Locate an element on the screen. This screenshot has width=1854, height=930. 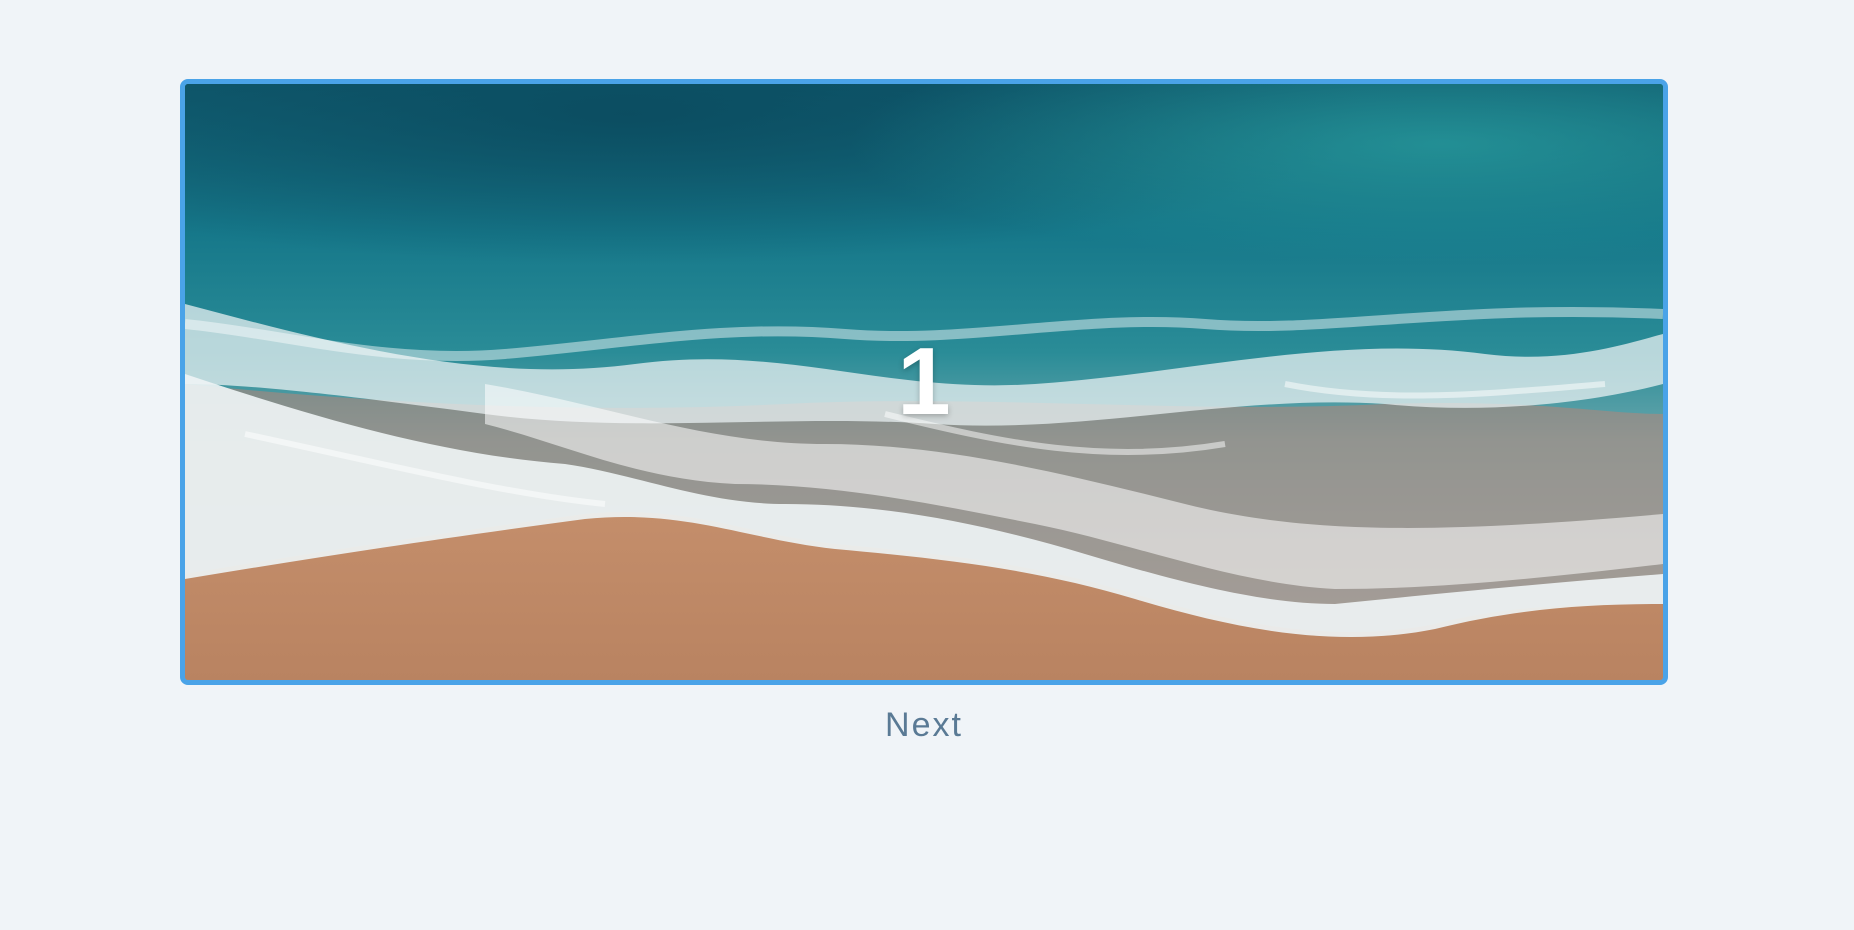
slide-number: 1 is located at coordinates (924, 381).